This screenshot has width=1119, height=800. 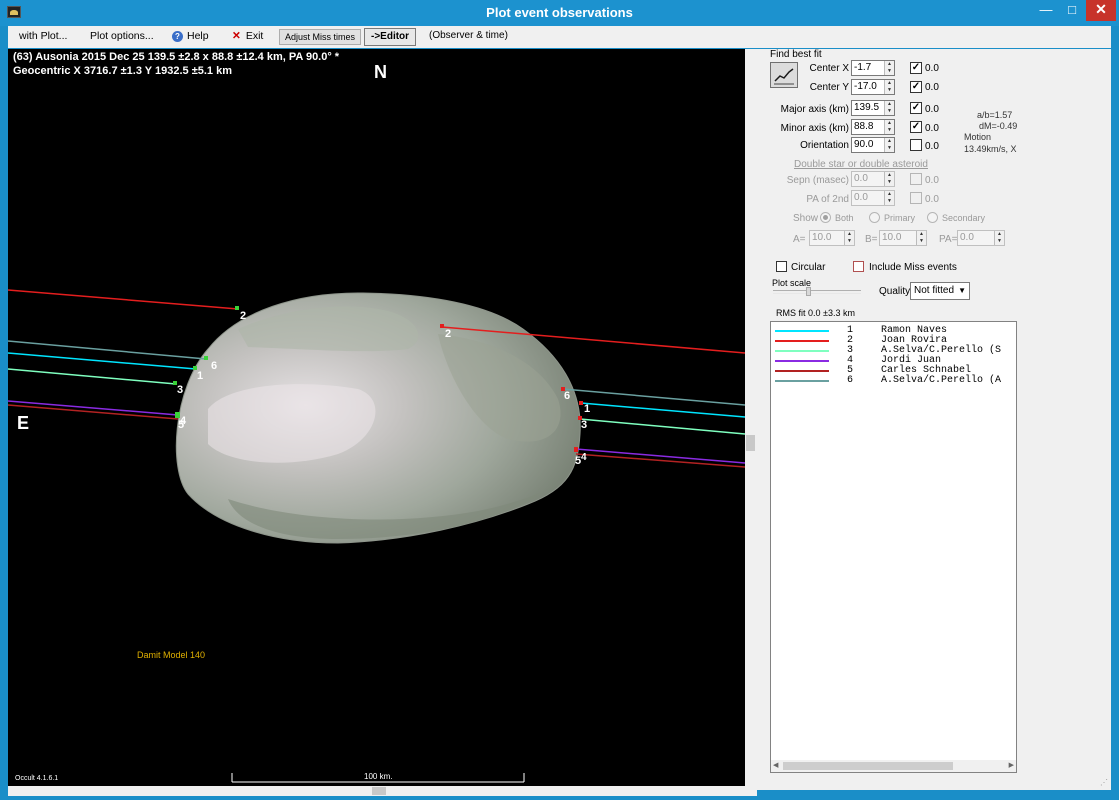 What do you see at coordinates (200, 376) in the screenshot?
I see `chord-label-1-left: 1` at bounding box center [200, 376].